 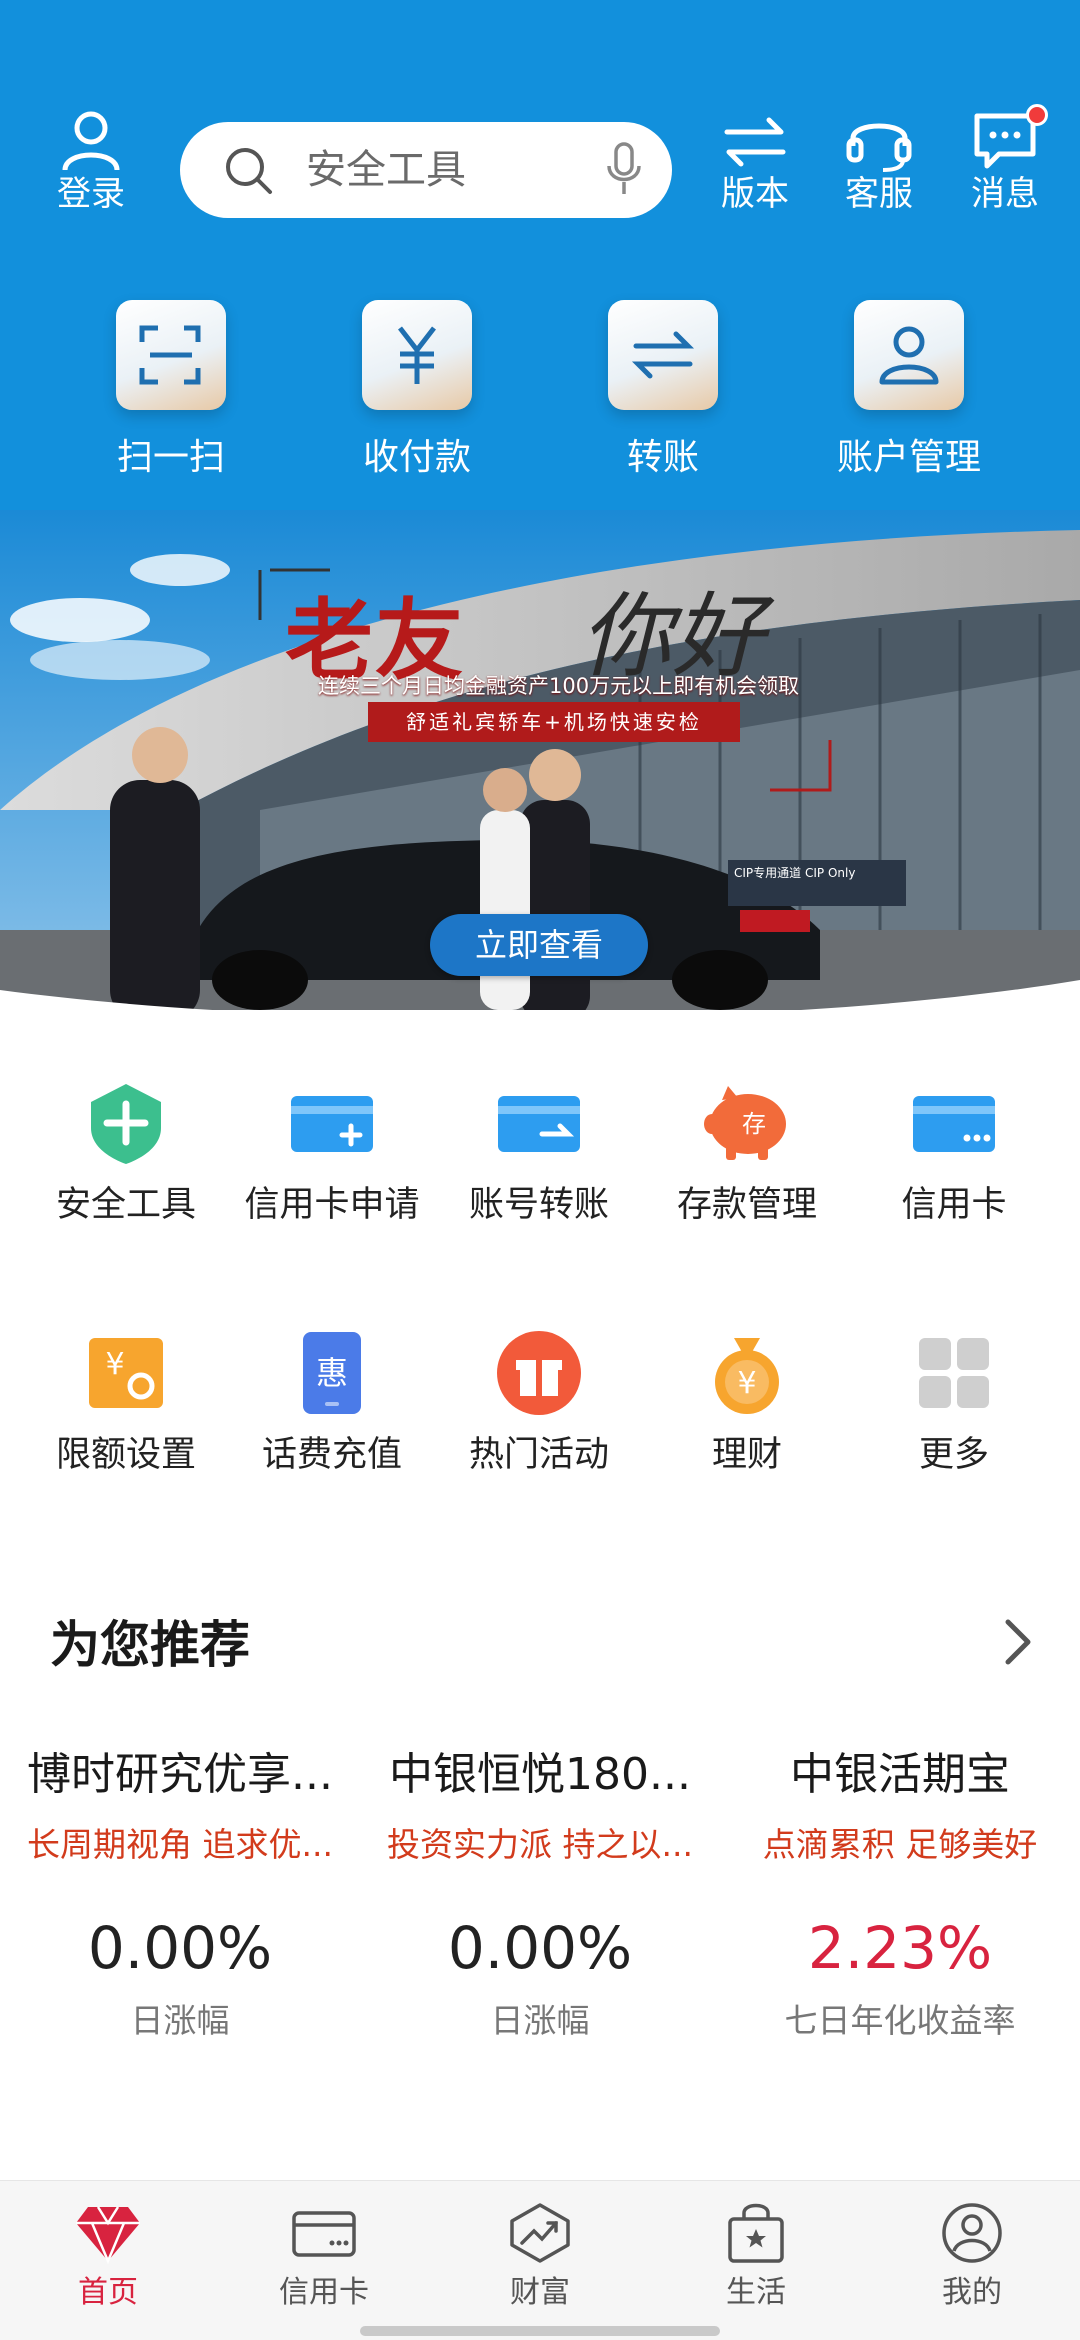 What do you see at coordinates (746, 1205) in the screenshot?
I see `service-label: 存款管理` at bounding box center [746, 1205].